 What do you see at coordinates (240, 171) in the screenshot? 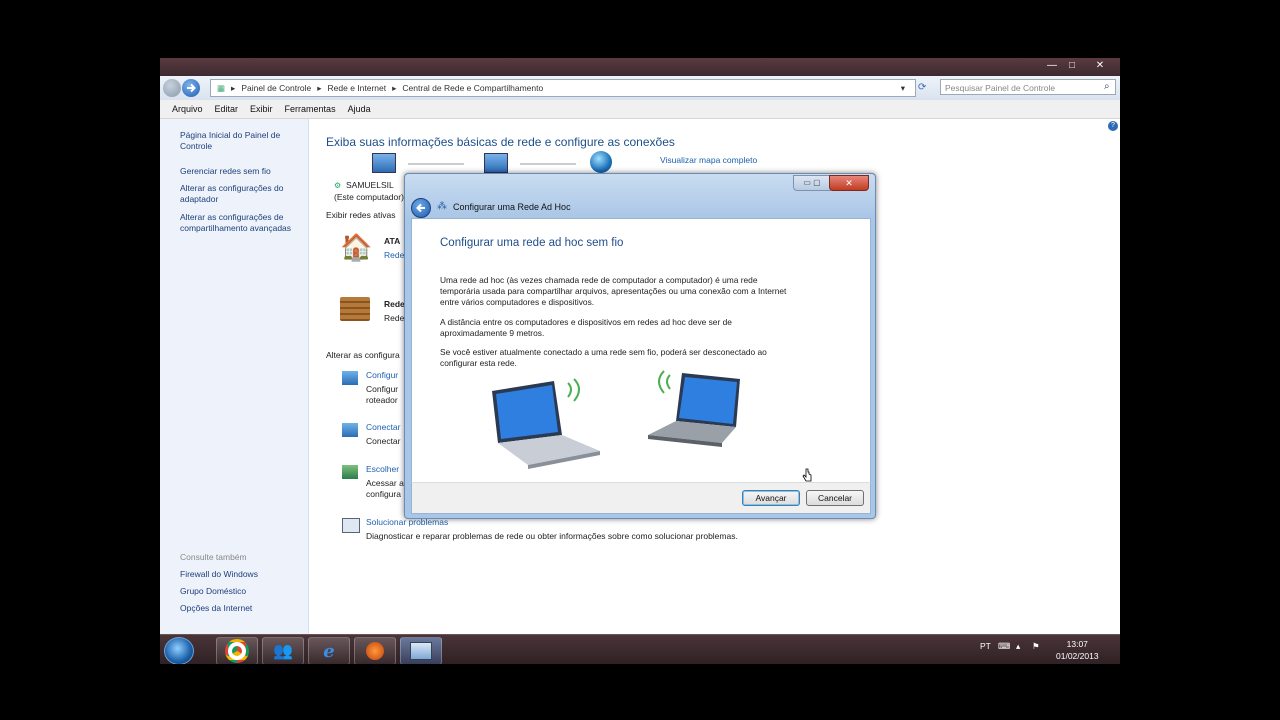
I see `sidebar-item-wireless: Gerenciar redes sem fio` at bounding box center [240, 171].